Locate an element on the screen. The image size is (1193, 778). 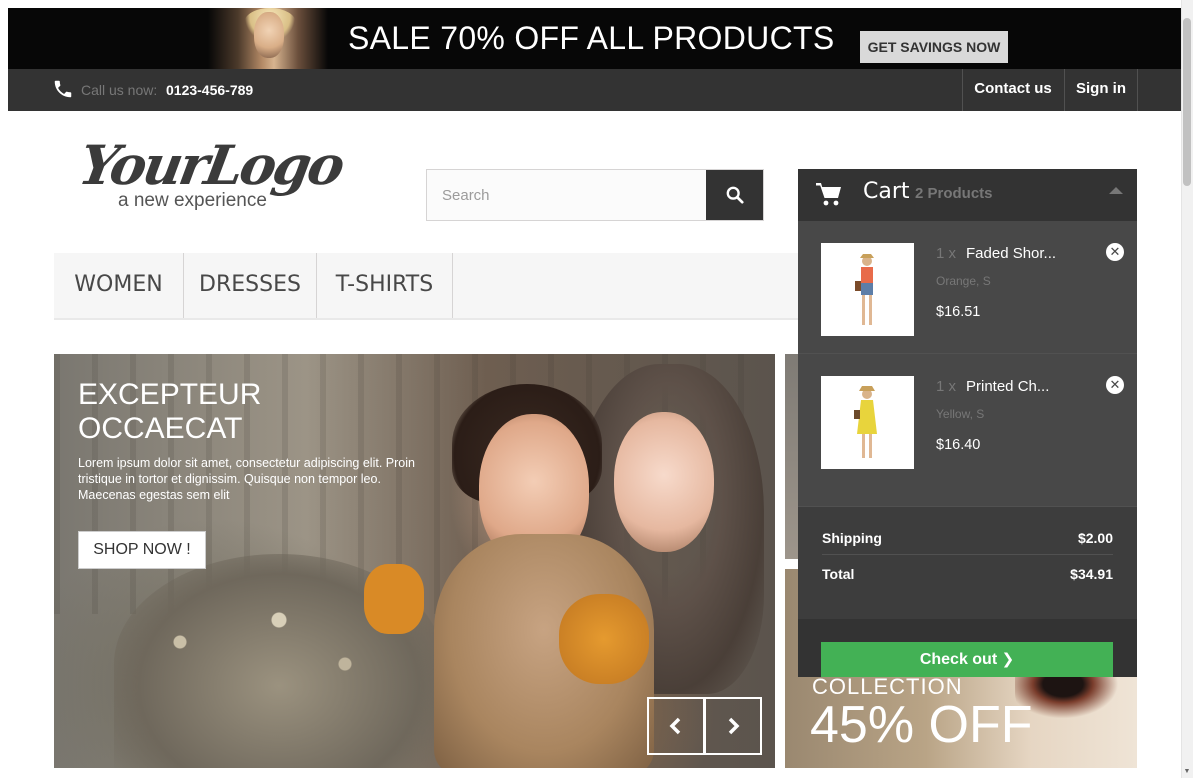
cart-item: 1 x Faded Shor... Orange, S $16.51 ✕ is located at coordinates (967, 287).